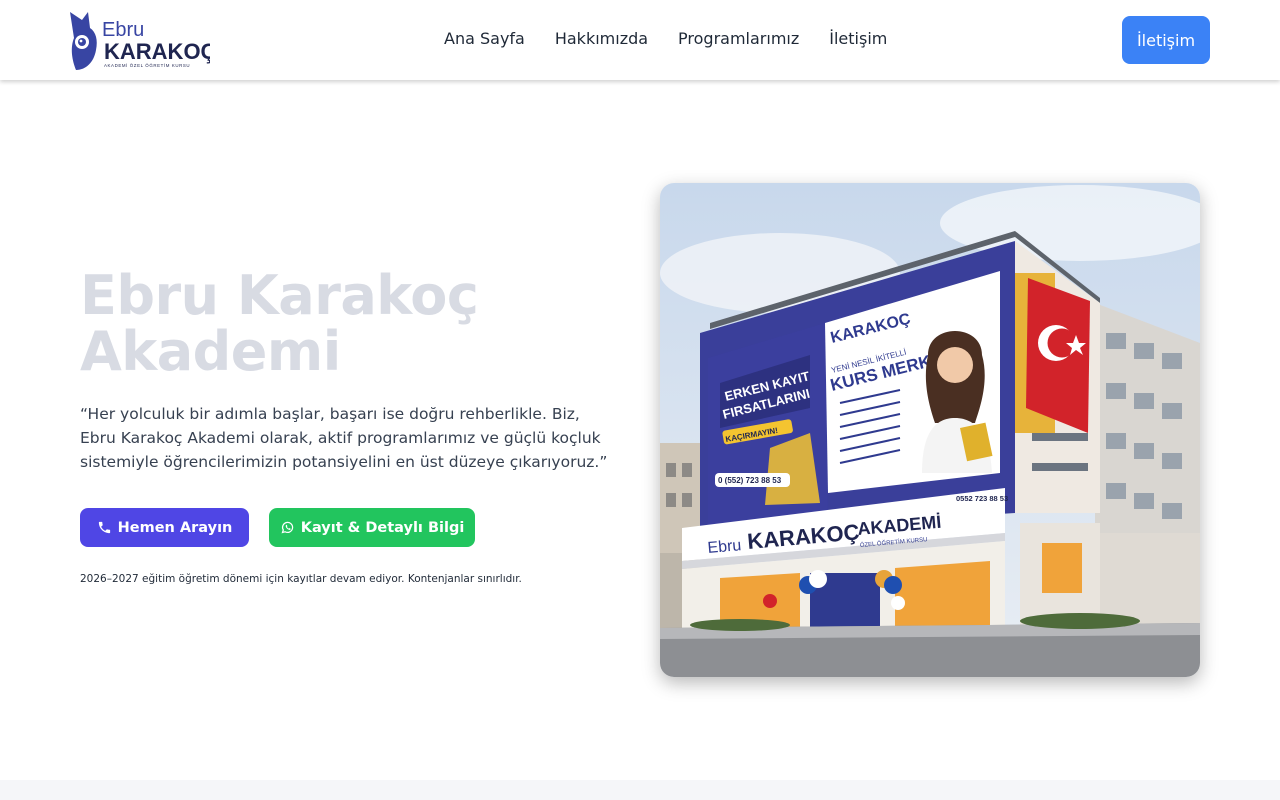 Image resolution: width=1280 pixels, height=800 pixels. I want to click on call-now-button: Hemen Arayın, so click(164, 527).